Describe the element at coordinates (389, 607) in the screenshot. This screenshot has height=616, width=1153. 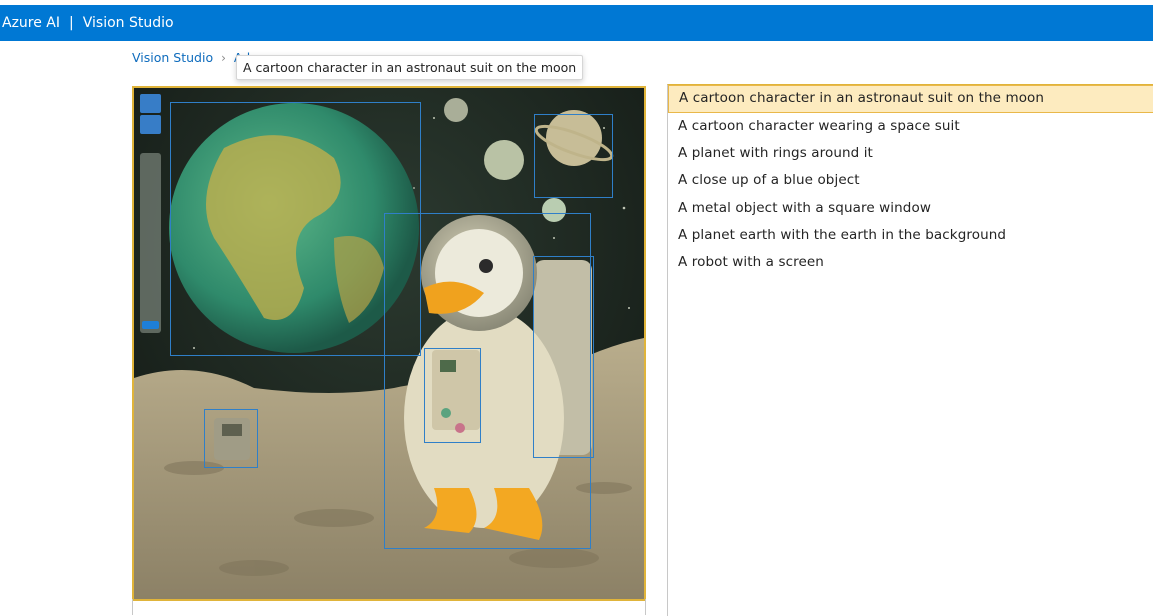
I see `image-panel-footer` at that location.